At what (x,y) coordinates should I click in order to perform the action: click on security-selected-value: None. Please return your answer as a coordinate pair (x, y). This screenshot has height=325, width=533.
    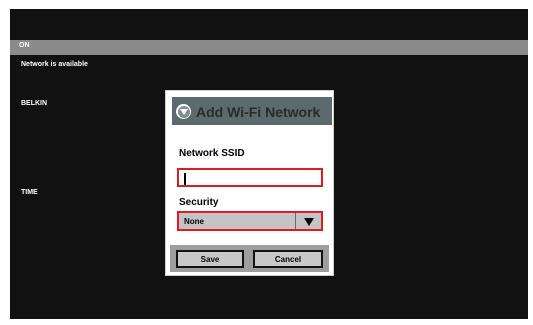
    Looking at the image, I should click on (194, 221).